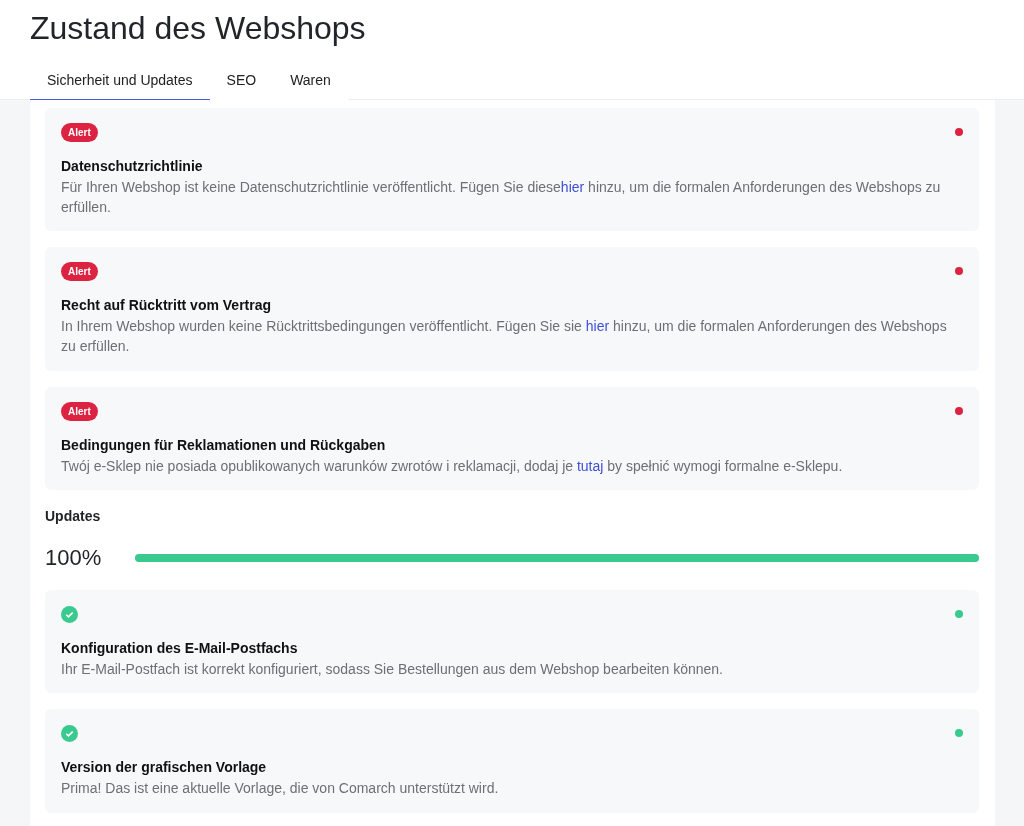 This screenshot has width=1024, height=826. Describe the element at coordinates (132, 166) in the screenshot. I see `card-title: Datenschutzrichtlinie` at that location.